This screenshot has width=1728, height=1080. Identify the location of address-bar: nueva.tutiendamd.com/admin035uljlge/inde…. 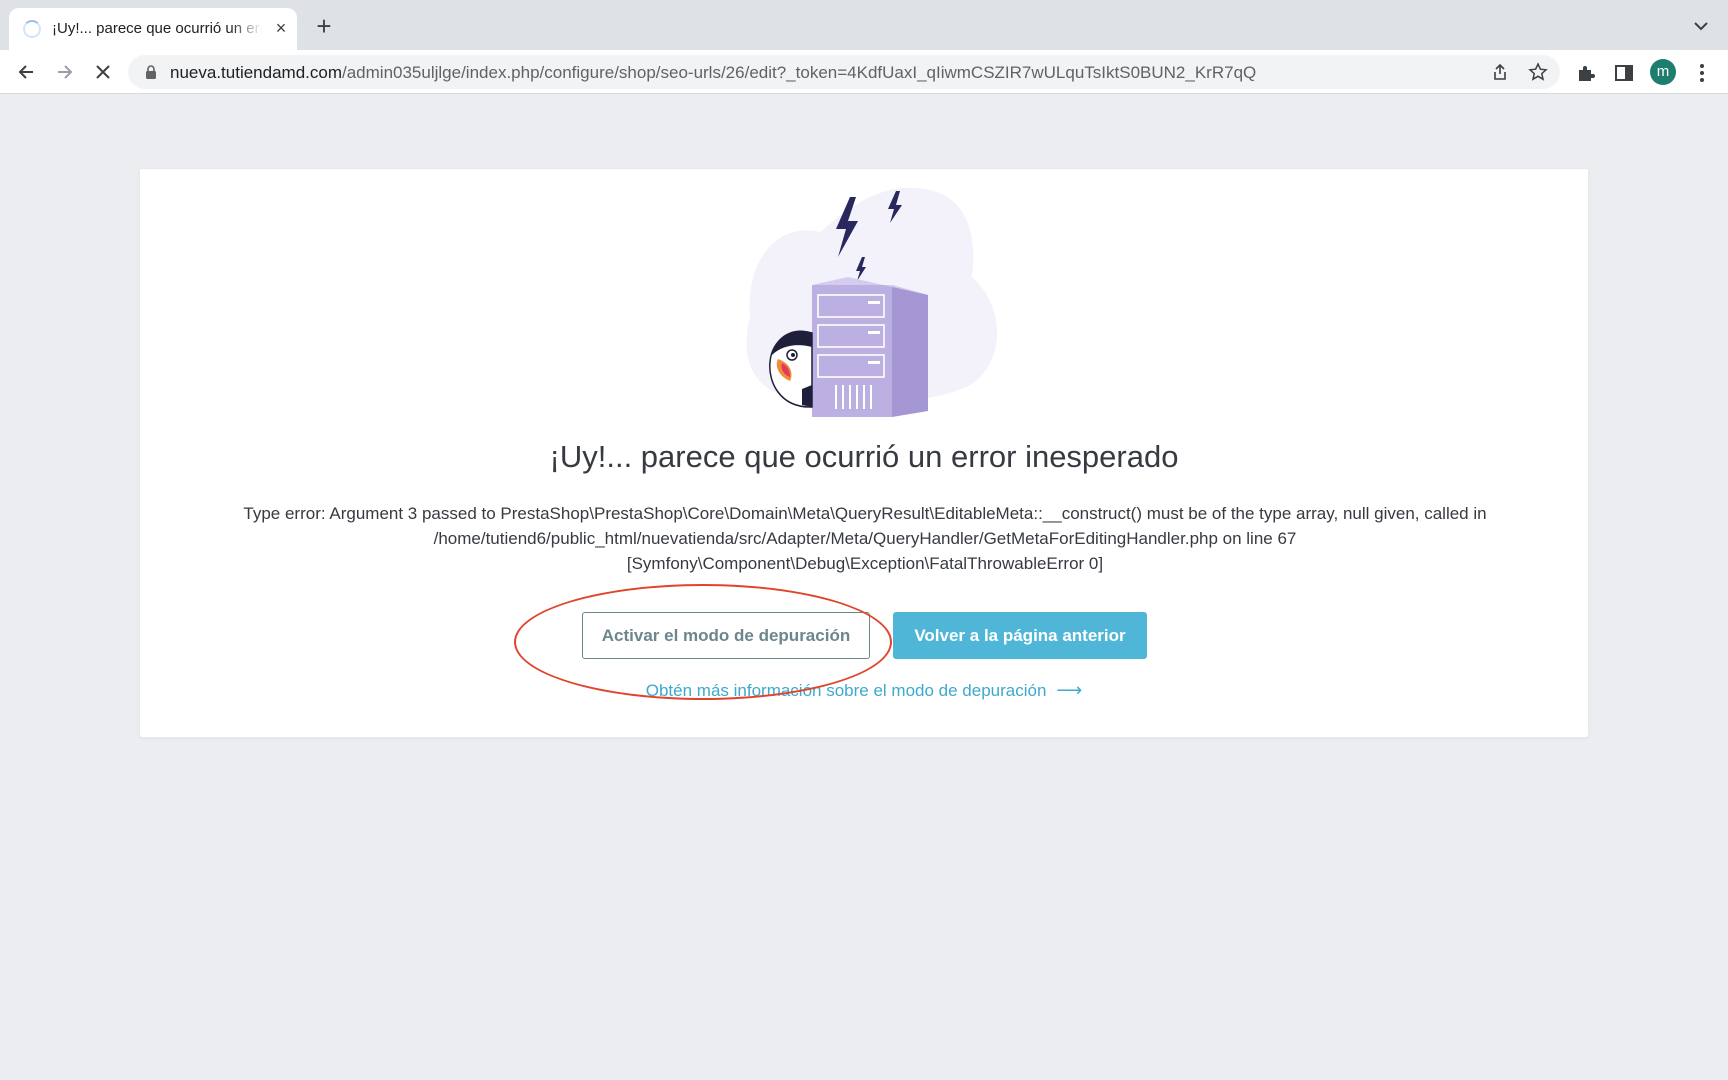
(844, 72).